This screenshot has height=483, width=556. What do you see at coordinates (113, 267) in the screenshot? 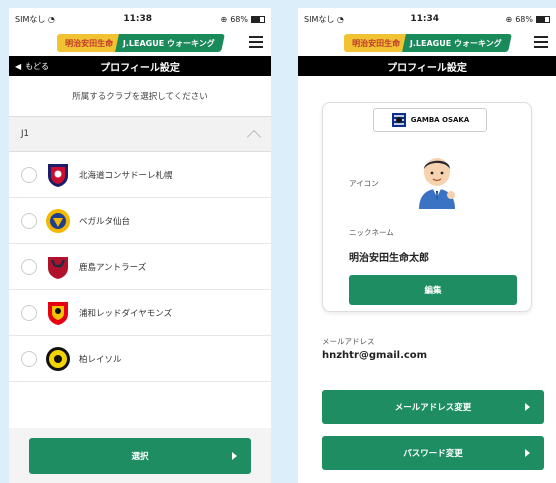
I see `club-name: 鹿島アントラーズ` at bounding box center [113, 267].